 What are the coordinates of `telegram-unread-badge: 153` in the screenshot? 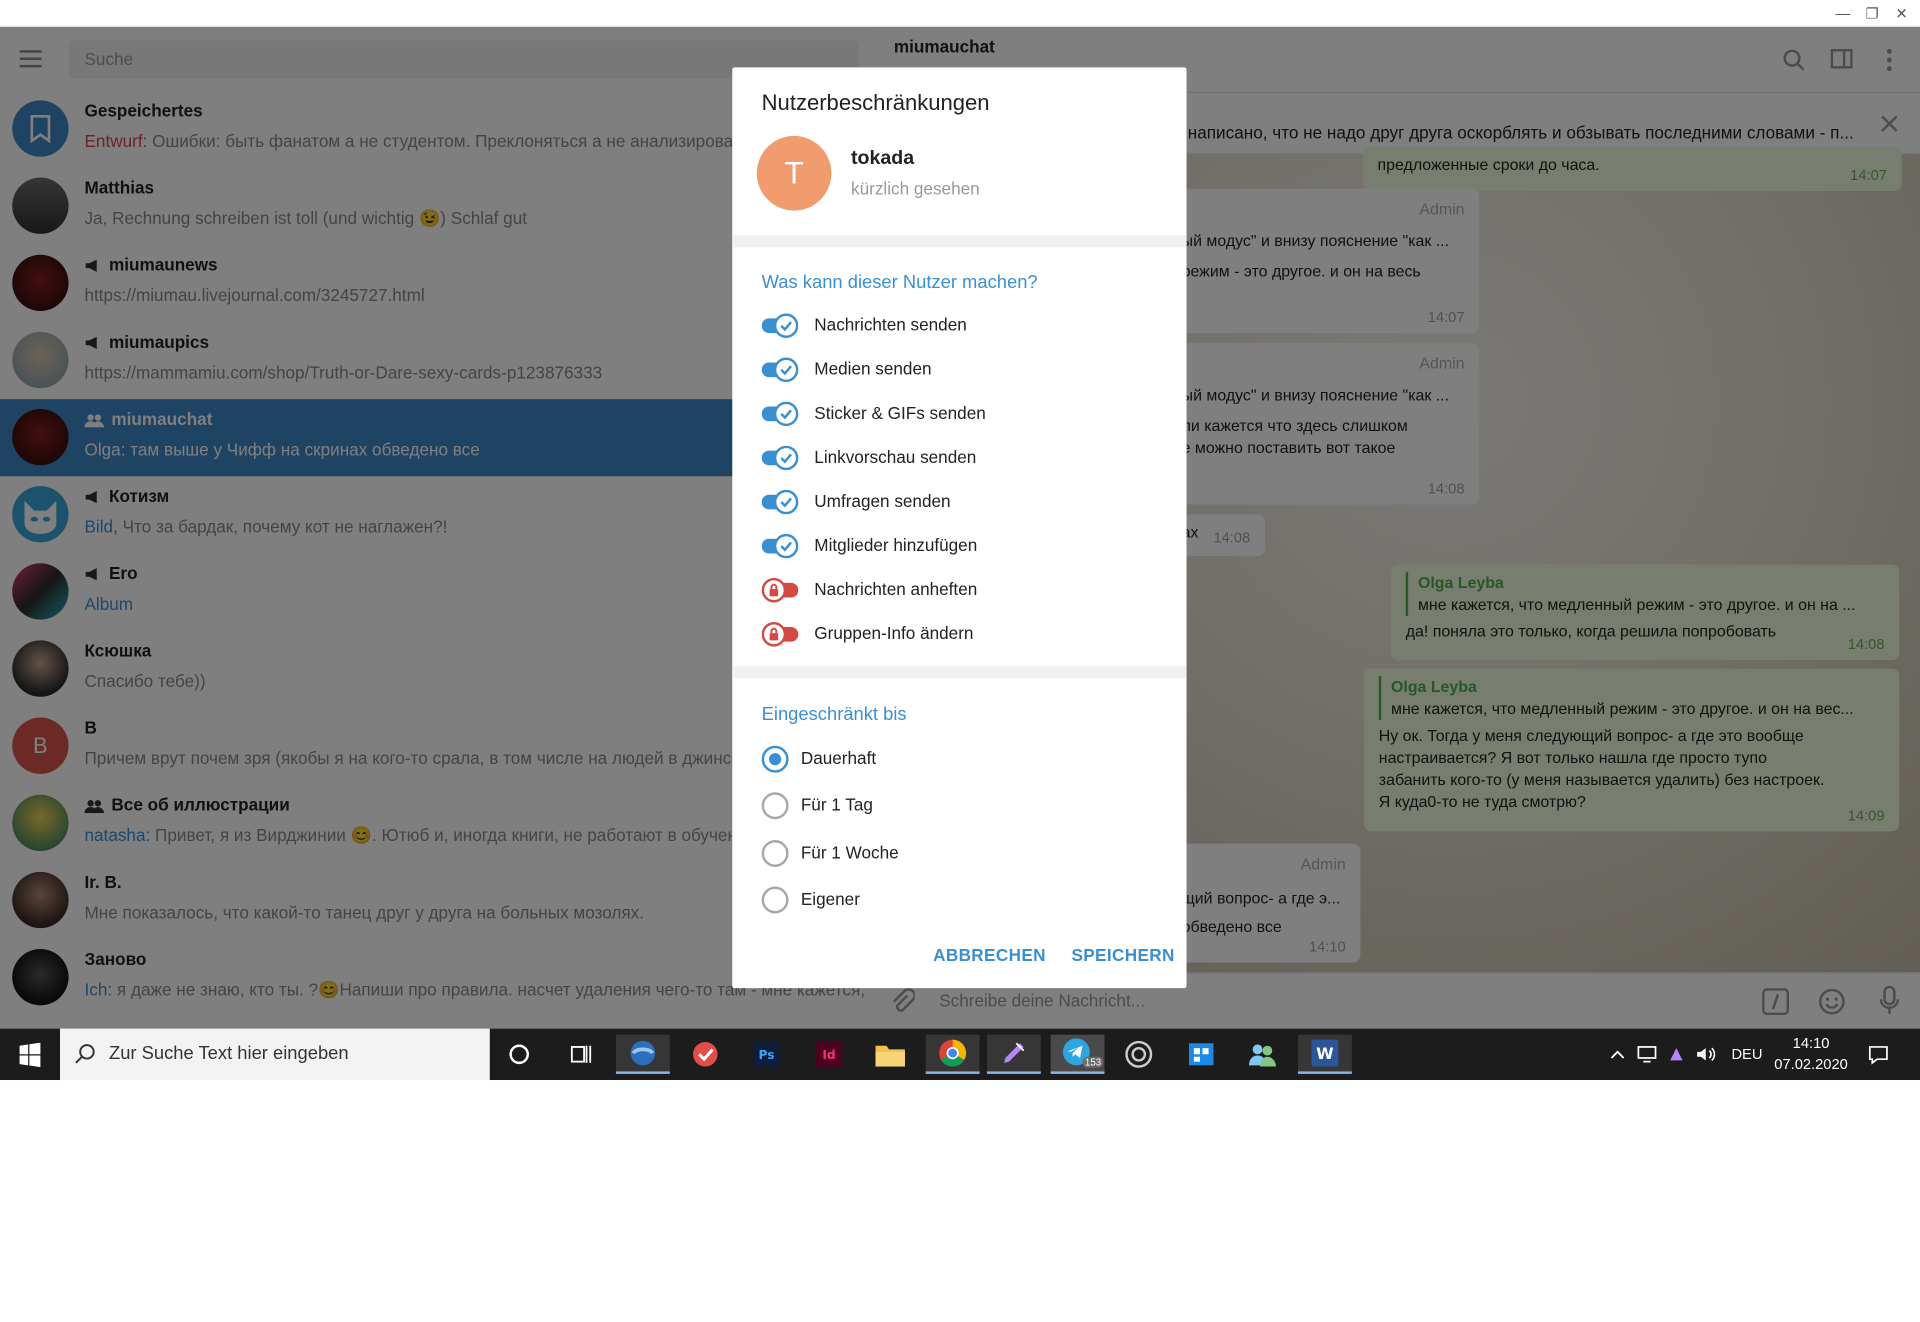 It's located at (1093, 1062).